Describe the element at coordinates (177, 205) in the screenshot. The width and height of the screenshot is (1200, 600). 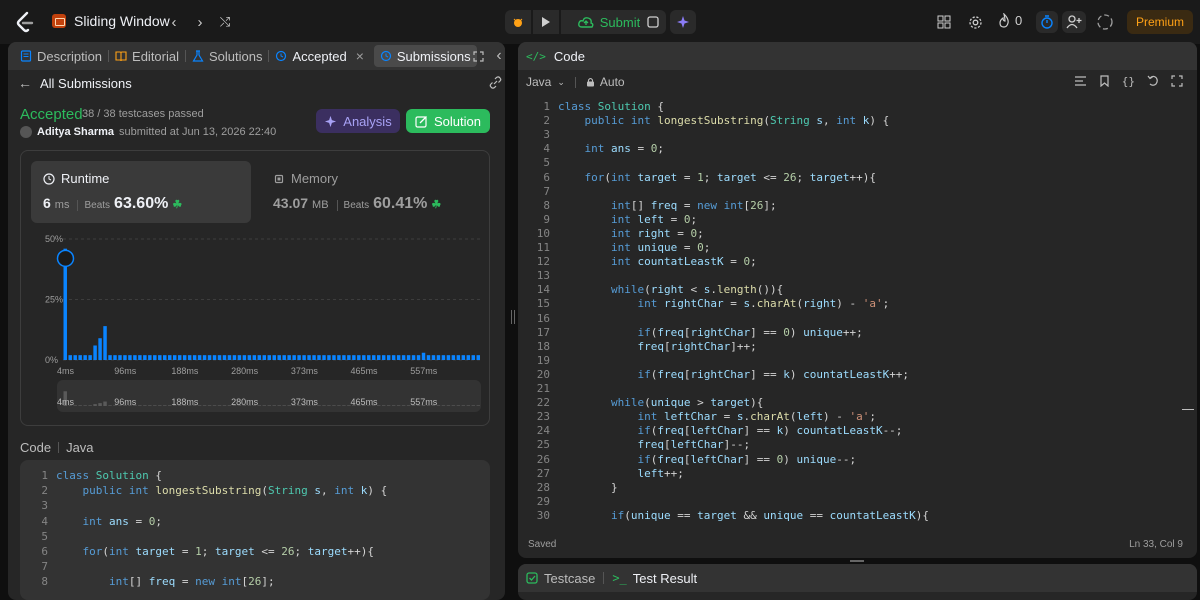
I see `beats-leaf-icon: ☘` at that location.